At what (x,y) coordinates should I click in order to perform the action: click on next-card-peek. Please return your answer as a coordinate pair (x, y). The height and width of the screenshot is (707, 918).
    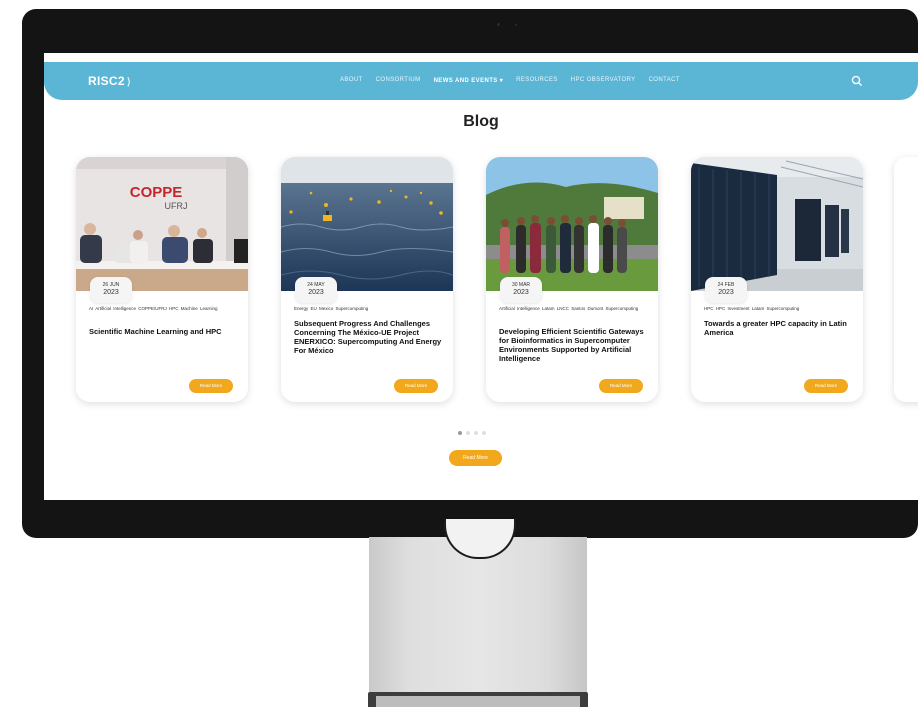
    Looking at the image, I should click on (906, 279).